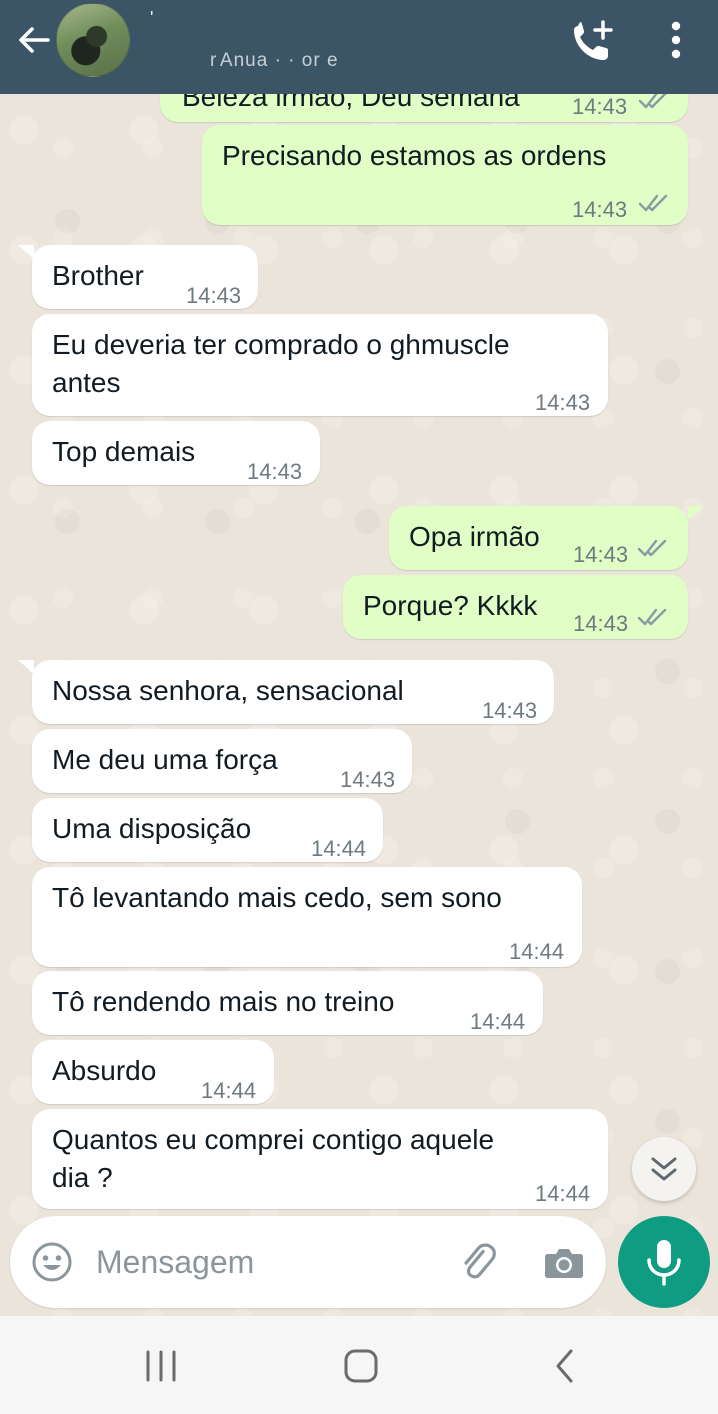  I want to click on message-text: Tô rendendo mais no treino, so click(223, 1001).